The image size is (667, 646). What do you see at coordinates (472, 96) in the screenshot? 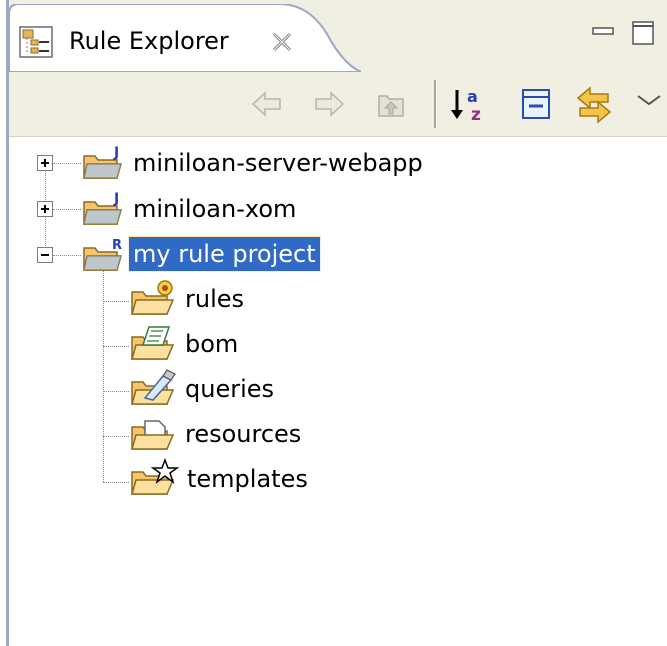
I see `svg-text: a` at bounding box center [472, 96].